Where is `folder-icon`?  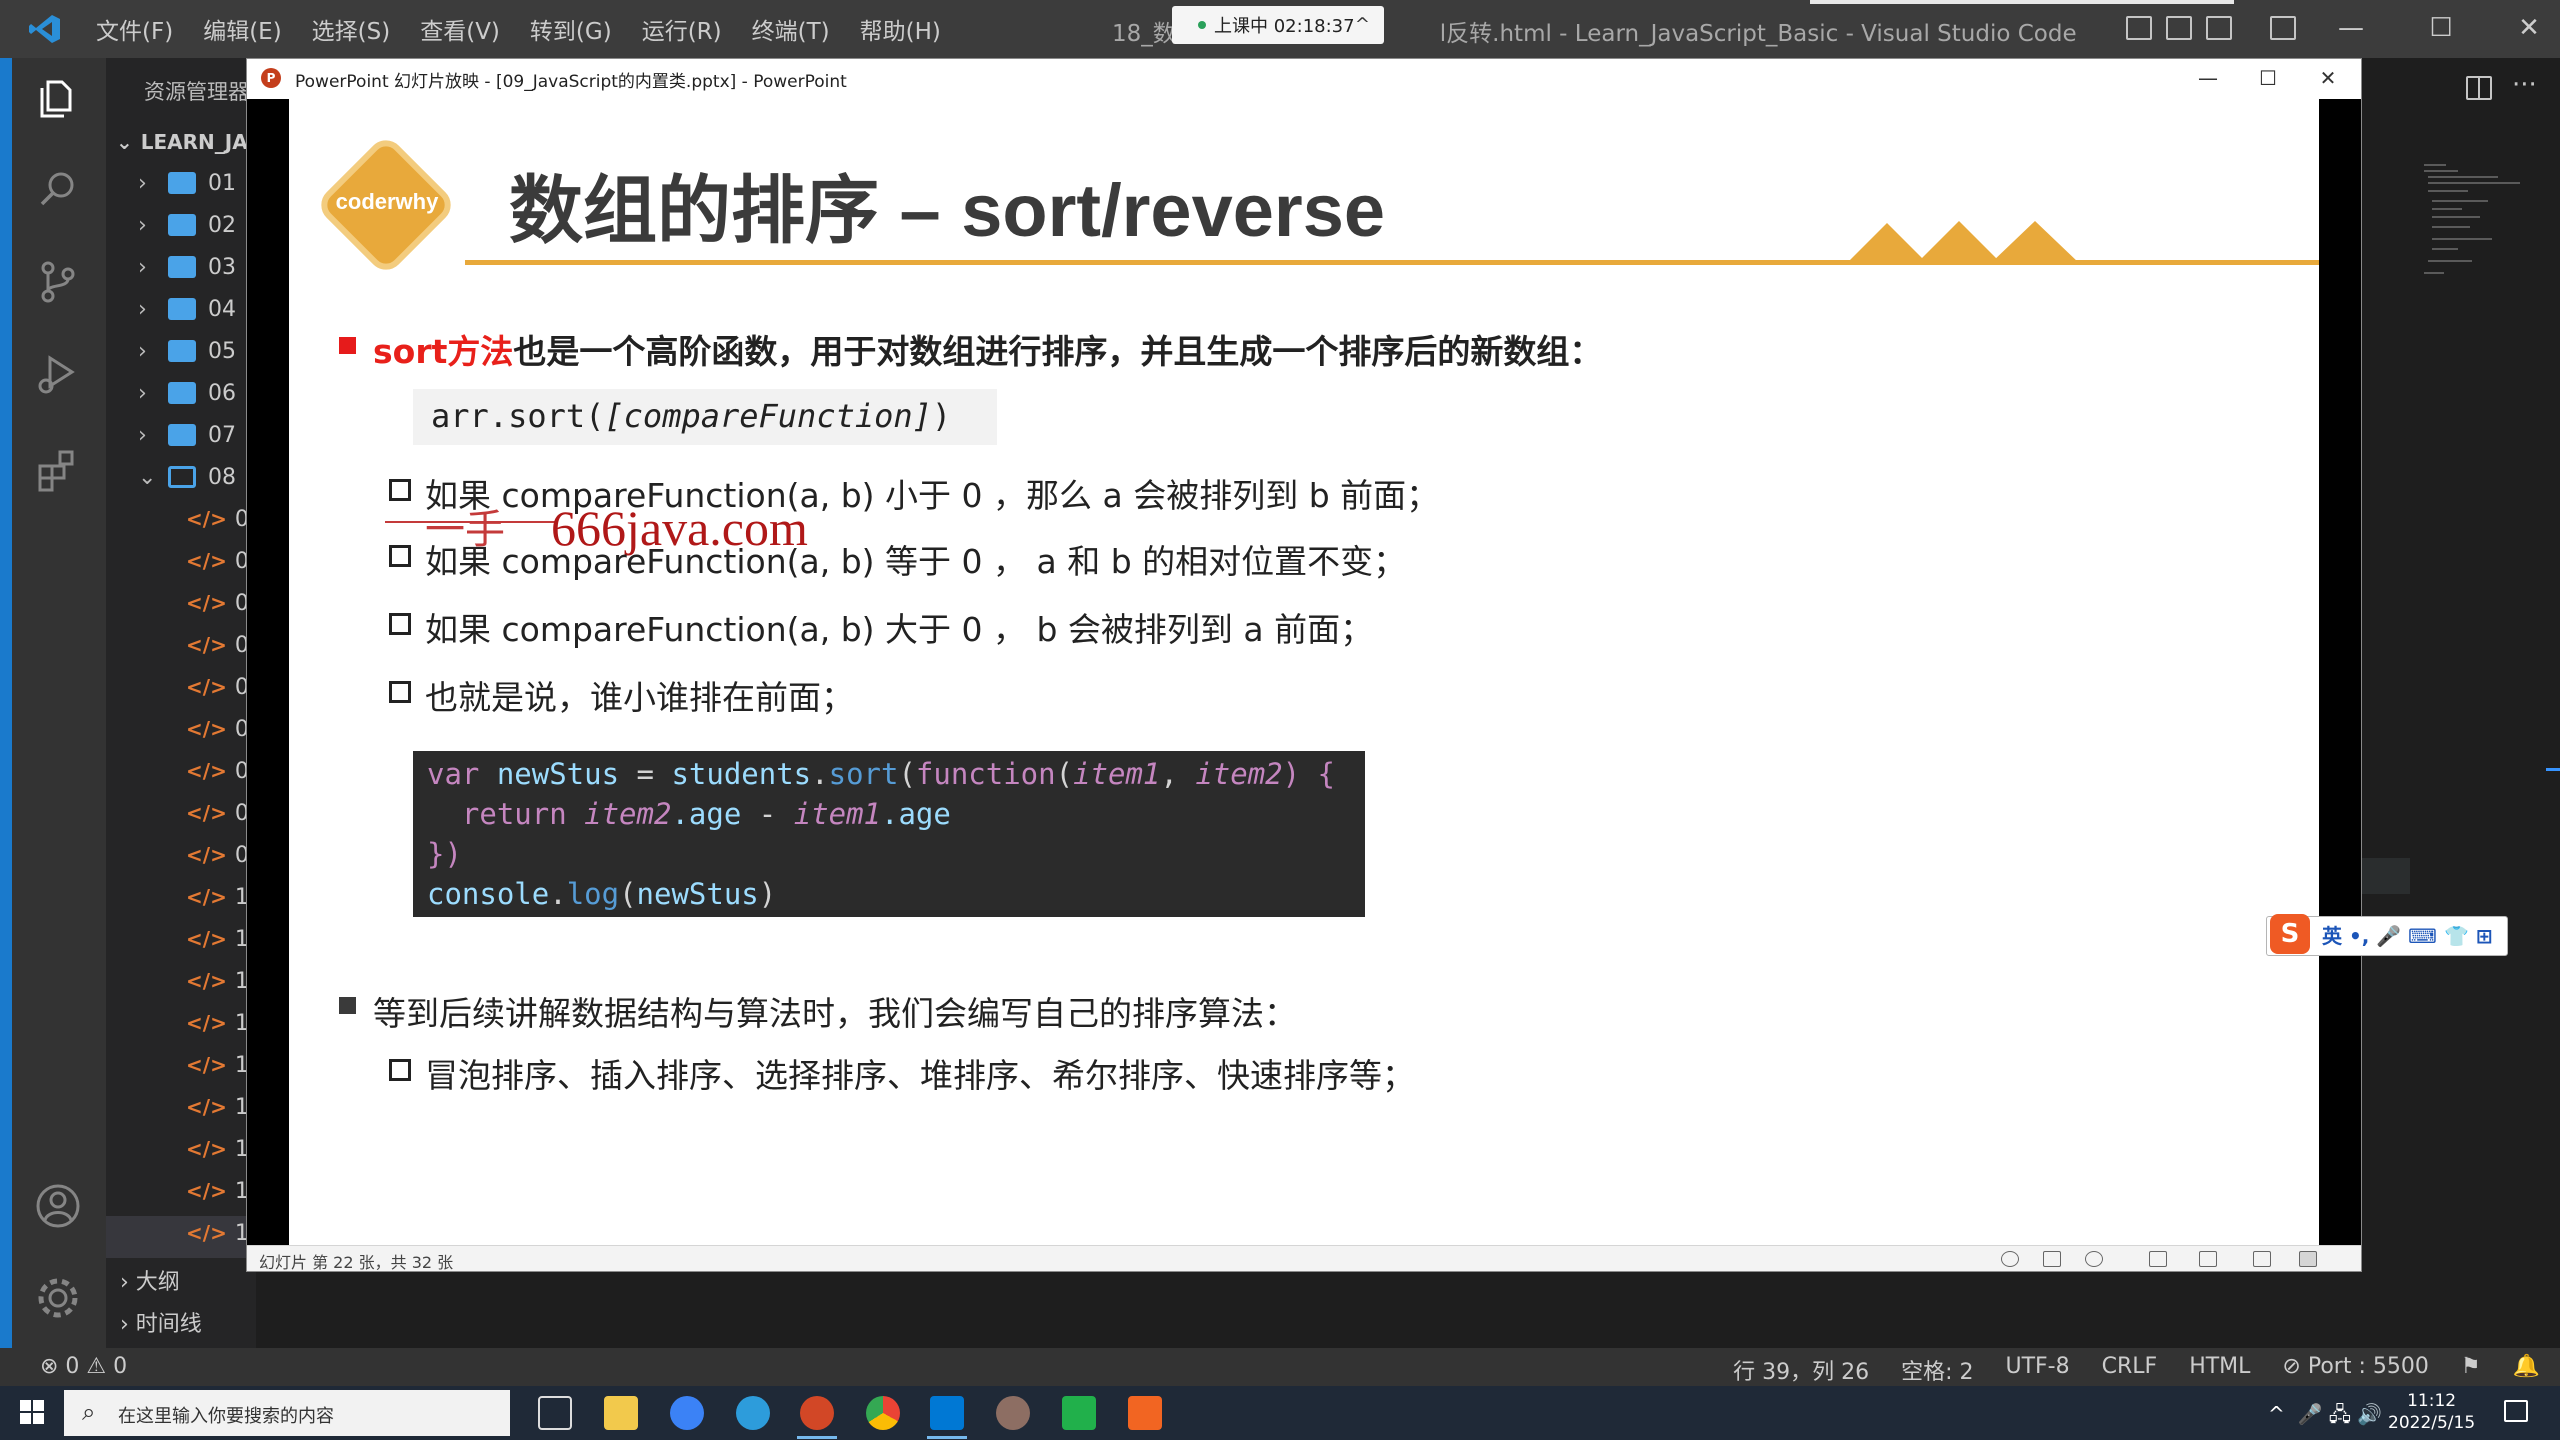 folder-icon is located at coordinates (182, 183).